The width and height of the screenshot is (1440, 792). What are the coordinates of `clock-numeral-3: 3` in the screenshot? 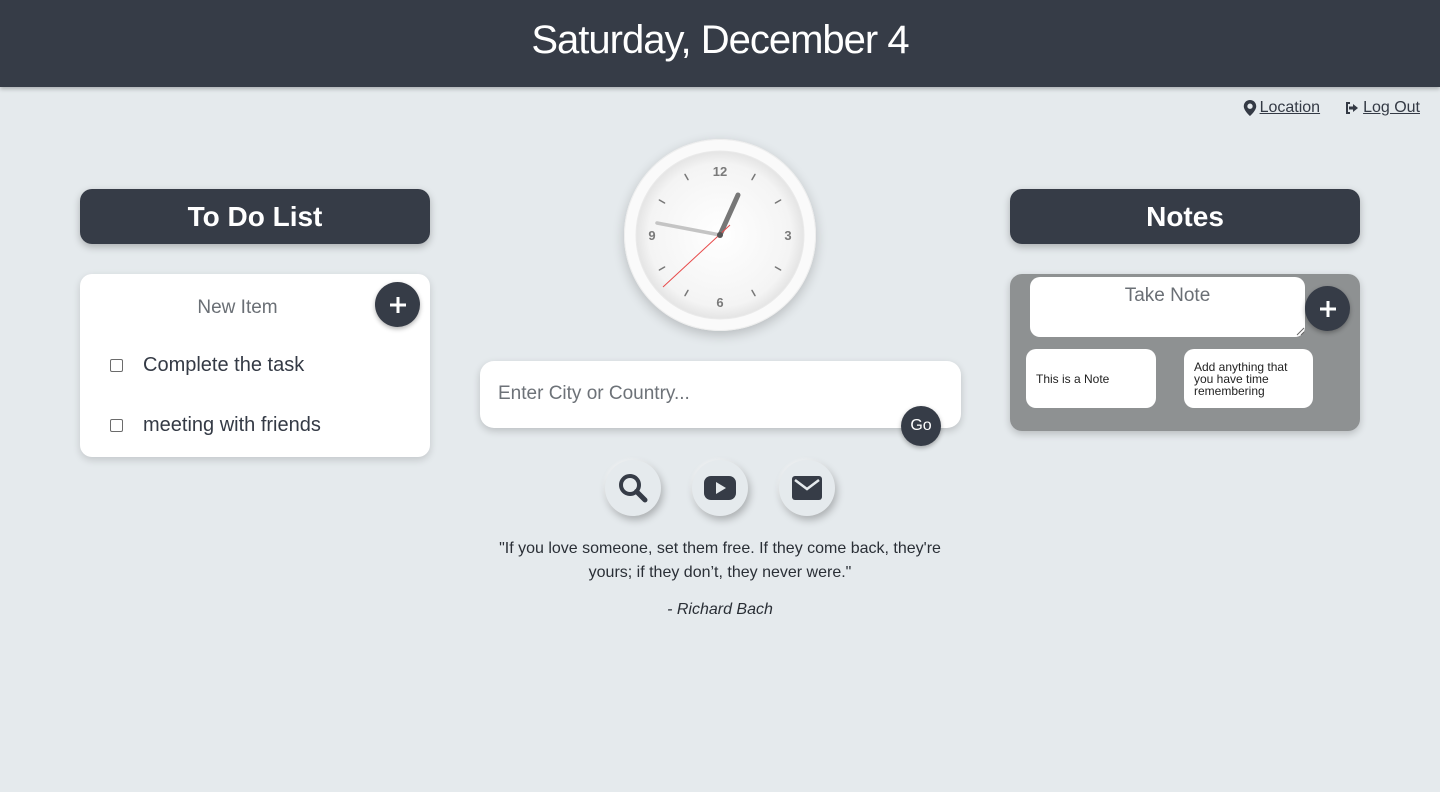 It's located at (787, 235).